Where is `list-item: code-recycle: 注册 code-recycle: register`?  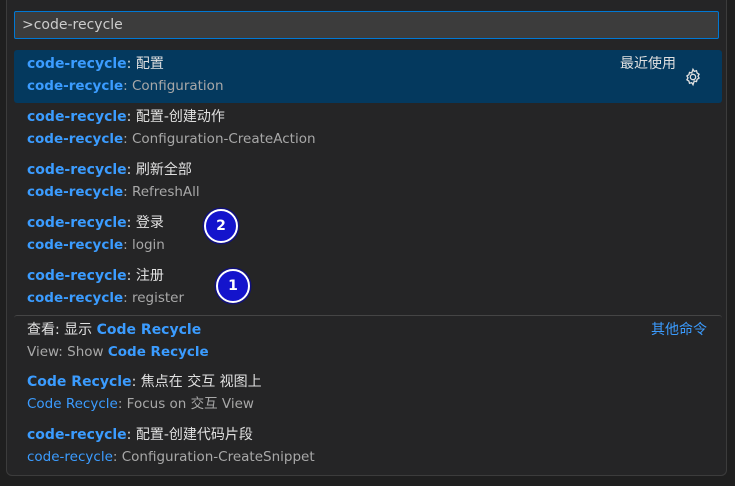 list-item: code-recycle: 注册 code-recycle: register is located at coordinates (368, 288).